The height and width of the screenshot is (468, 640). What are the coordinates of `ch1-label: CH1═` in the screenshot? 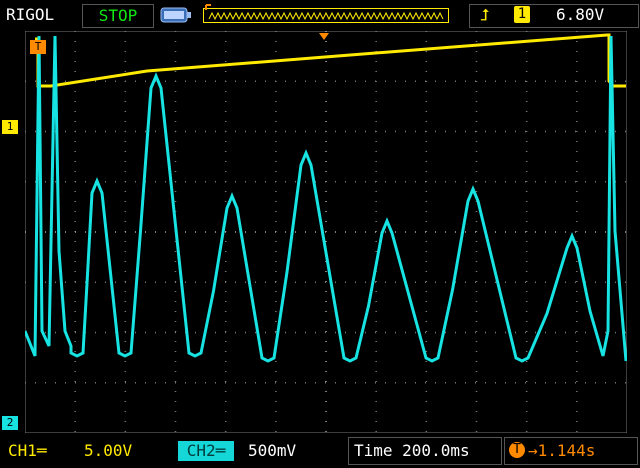 It's located at (27, 451).